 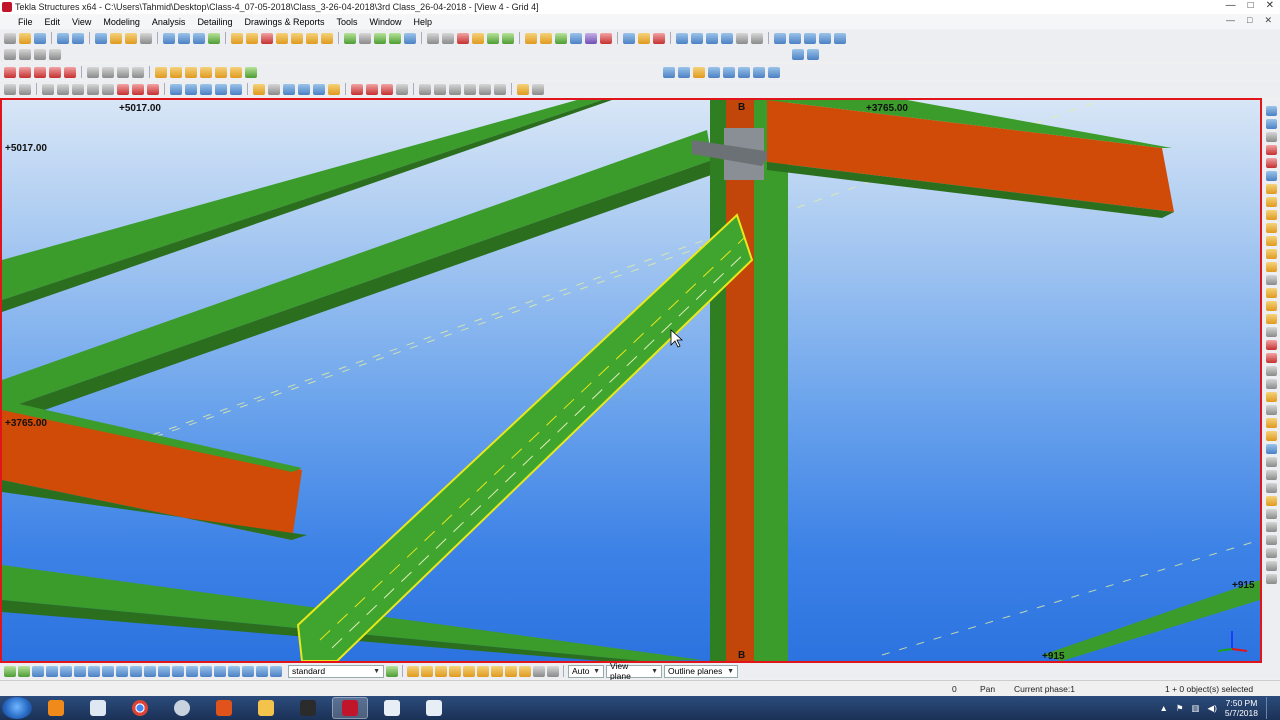 What do you see at coordinates (1271, 488) in the screenshot?
I see `side-tool-30-icon` at bounding box center [1271, 488].